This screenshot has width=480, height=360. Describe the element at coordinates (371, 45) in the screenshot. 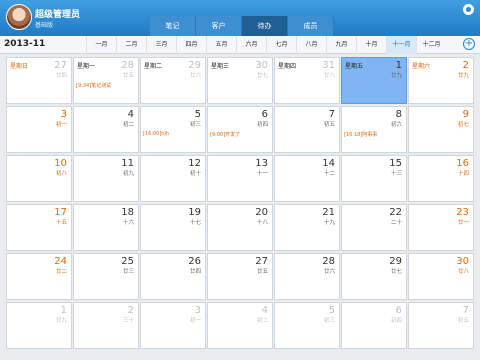

I see `month-tab: 十月` at that location.